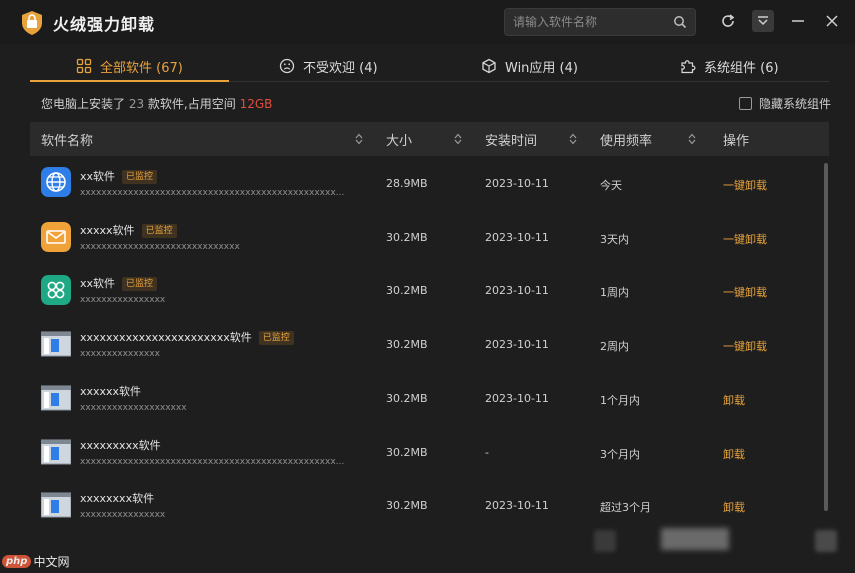  I want to click on refresh-button, so click(728, 21).